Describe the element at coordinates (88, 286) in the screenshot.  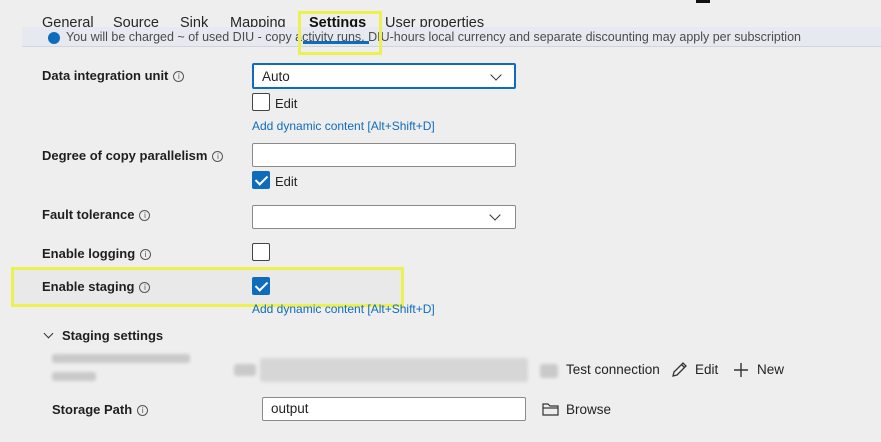
I see `staging-label-text: Enable staging` at that location.